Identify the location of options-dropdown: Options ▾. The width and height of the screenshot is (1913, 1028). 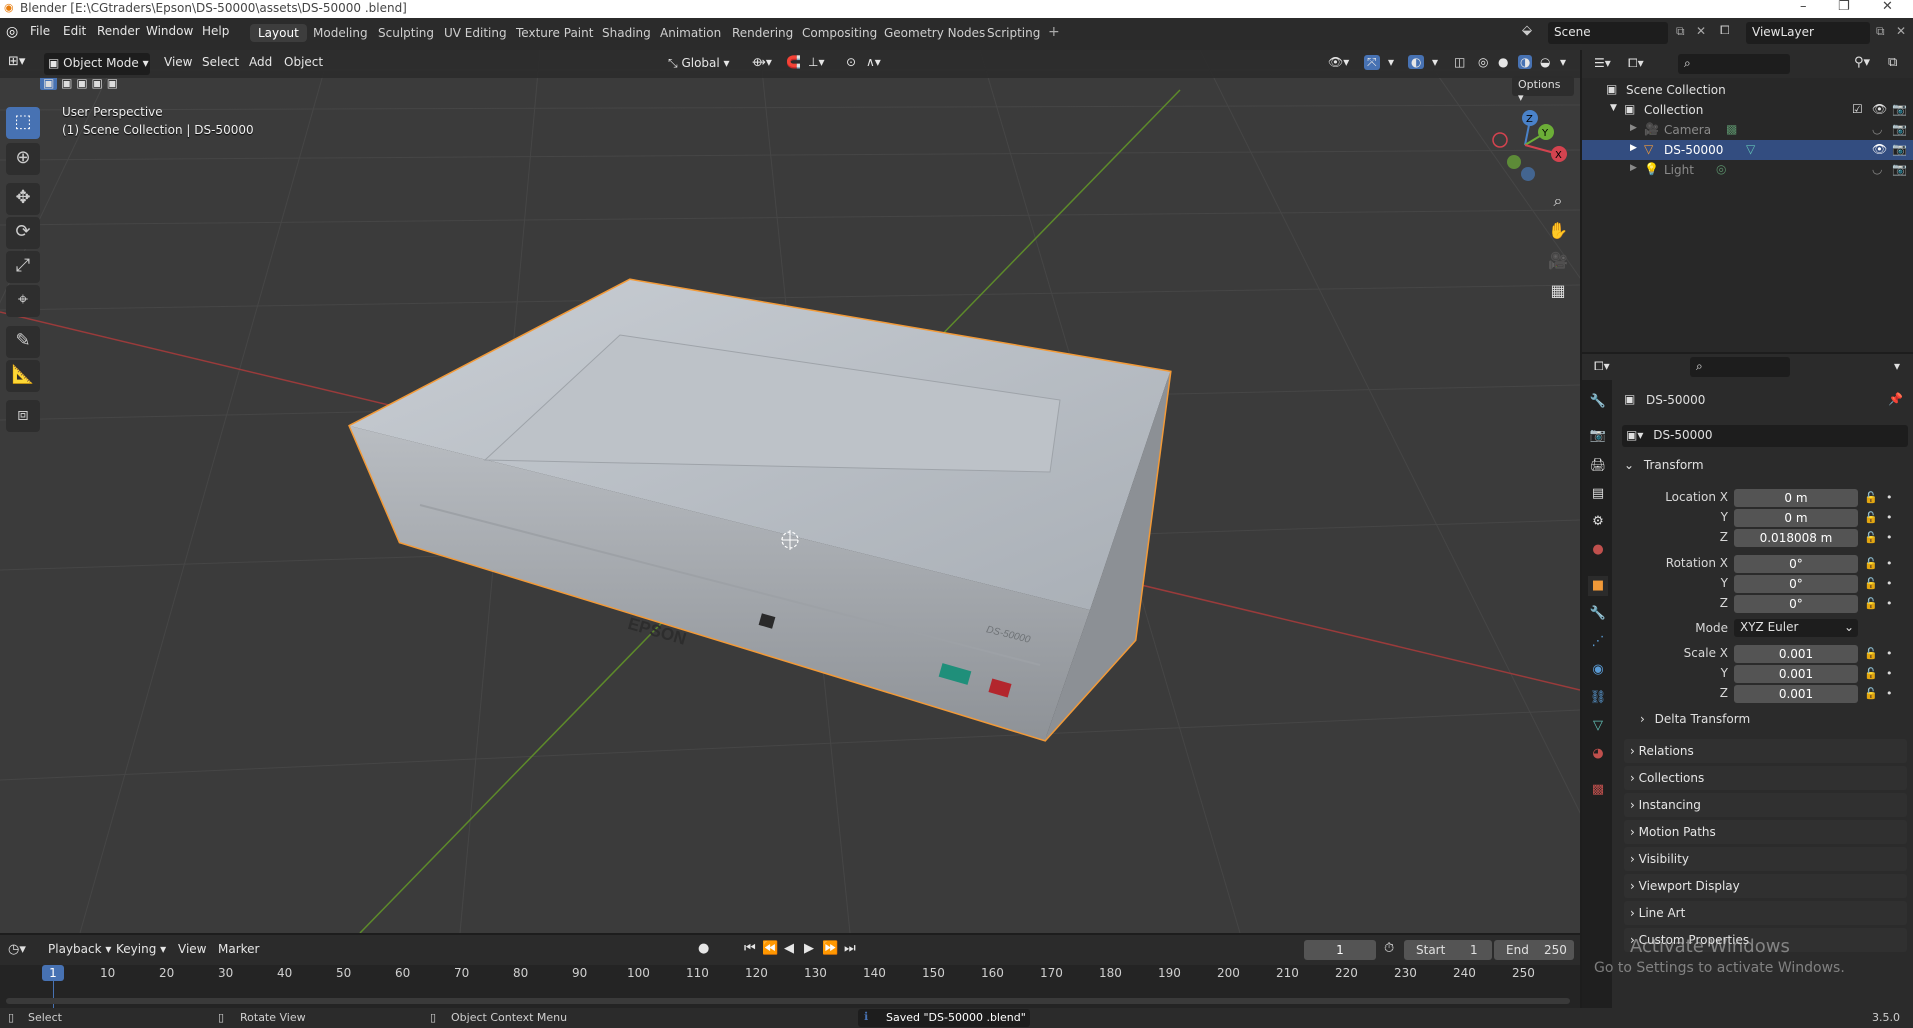
(1543, 90).